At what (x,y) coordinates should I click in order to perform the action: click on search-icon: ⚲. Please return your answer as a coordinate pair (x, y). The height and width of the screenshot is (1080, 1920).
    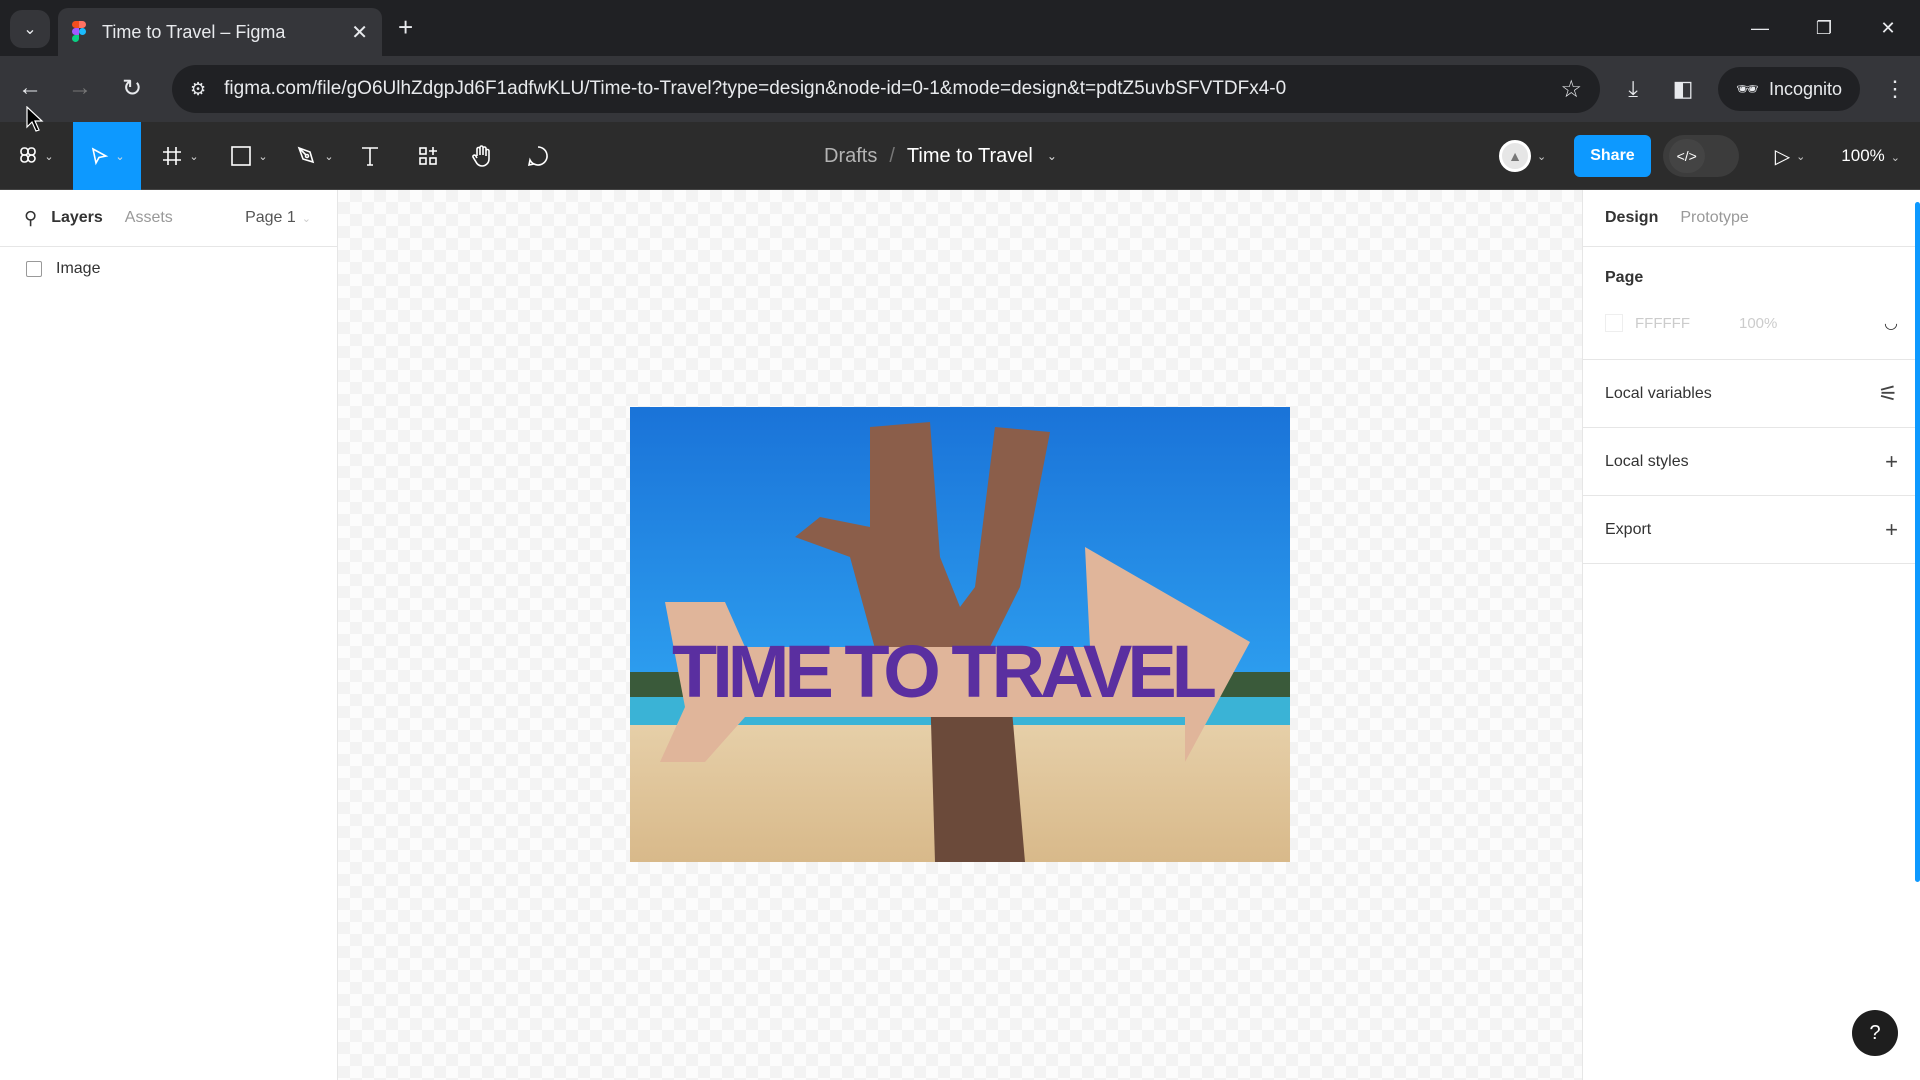
    Looking at the image, I should click on (30, 218).